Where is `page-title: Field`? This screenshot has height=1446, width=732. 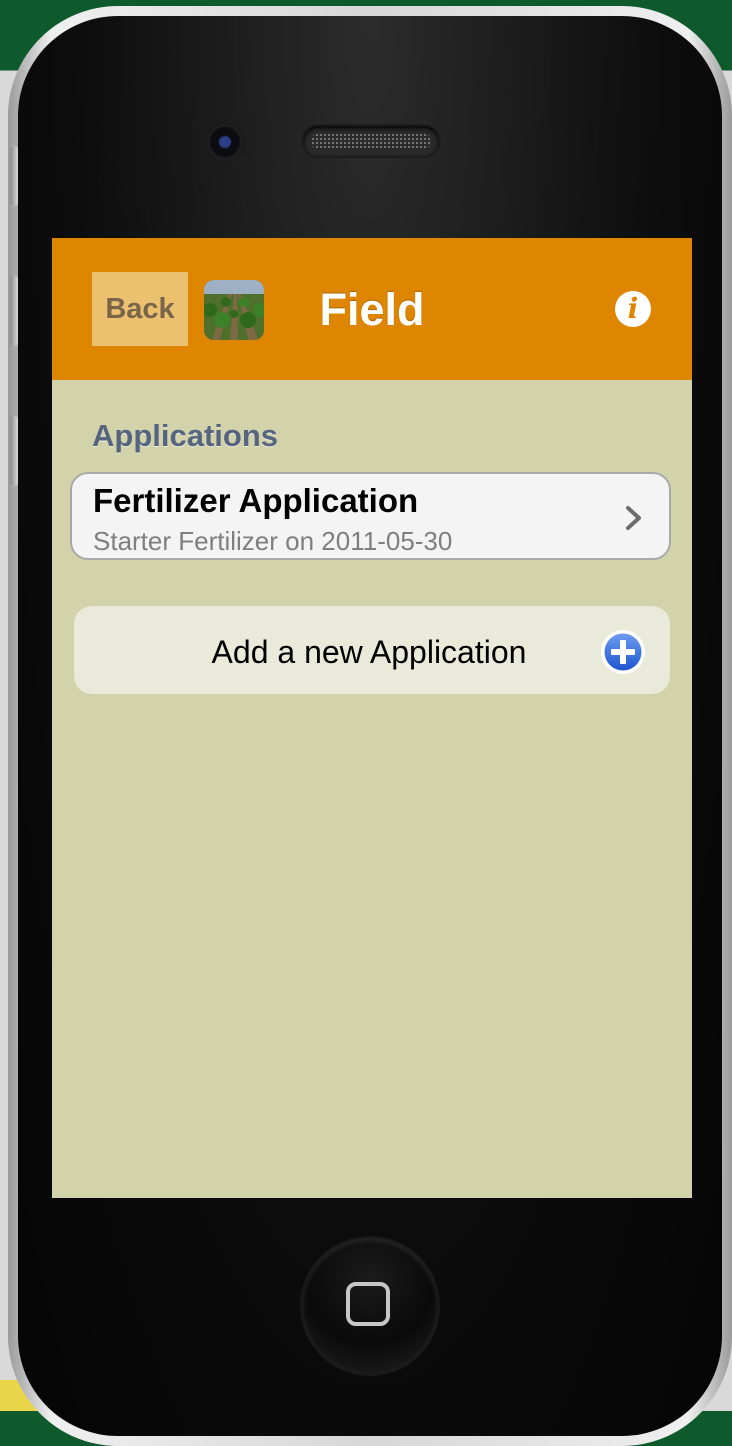 page-title: Field is located at coordinates (372, 309).